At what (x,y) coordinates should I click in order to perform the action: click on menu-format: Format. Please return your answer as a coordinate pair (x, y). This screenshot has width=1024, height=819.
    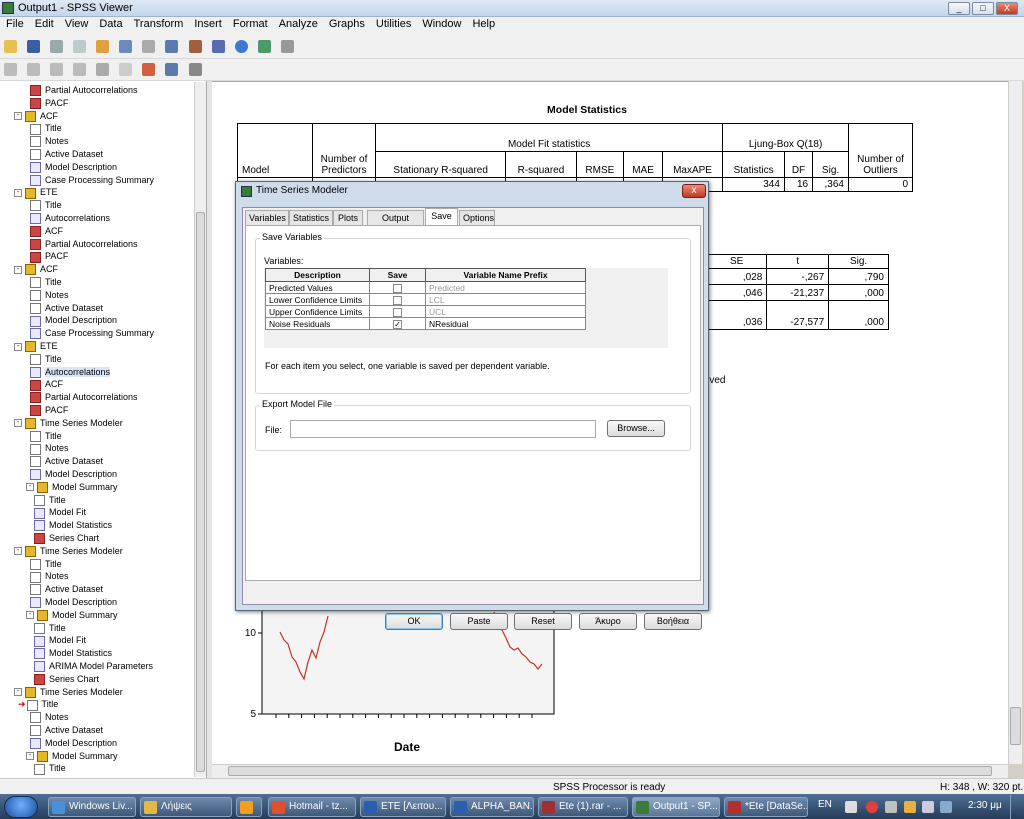
    Looking at the image, I should click on (250, 23).